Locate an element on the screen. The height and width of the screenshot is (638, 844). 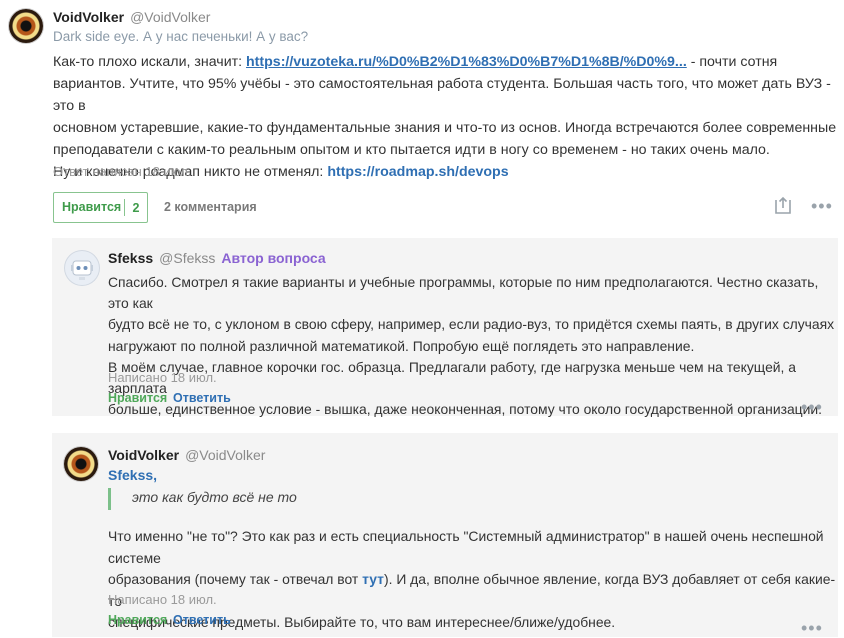
commenter-line: VoidVolker @VoidVolker is located at coordinates (186, 455).